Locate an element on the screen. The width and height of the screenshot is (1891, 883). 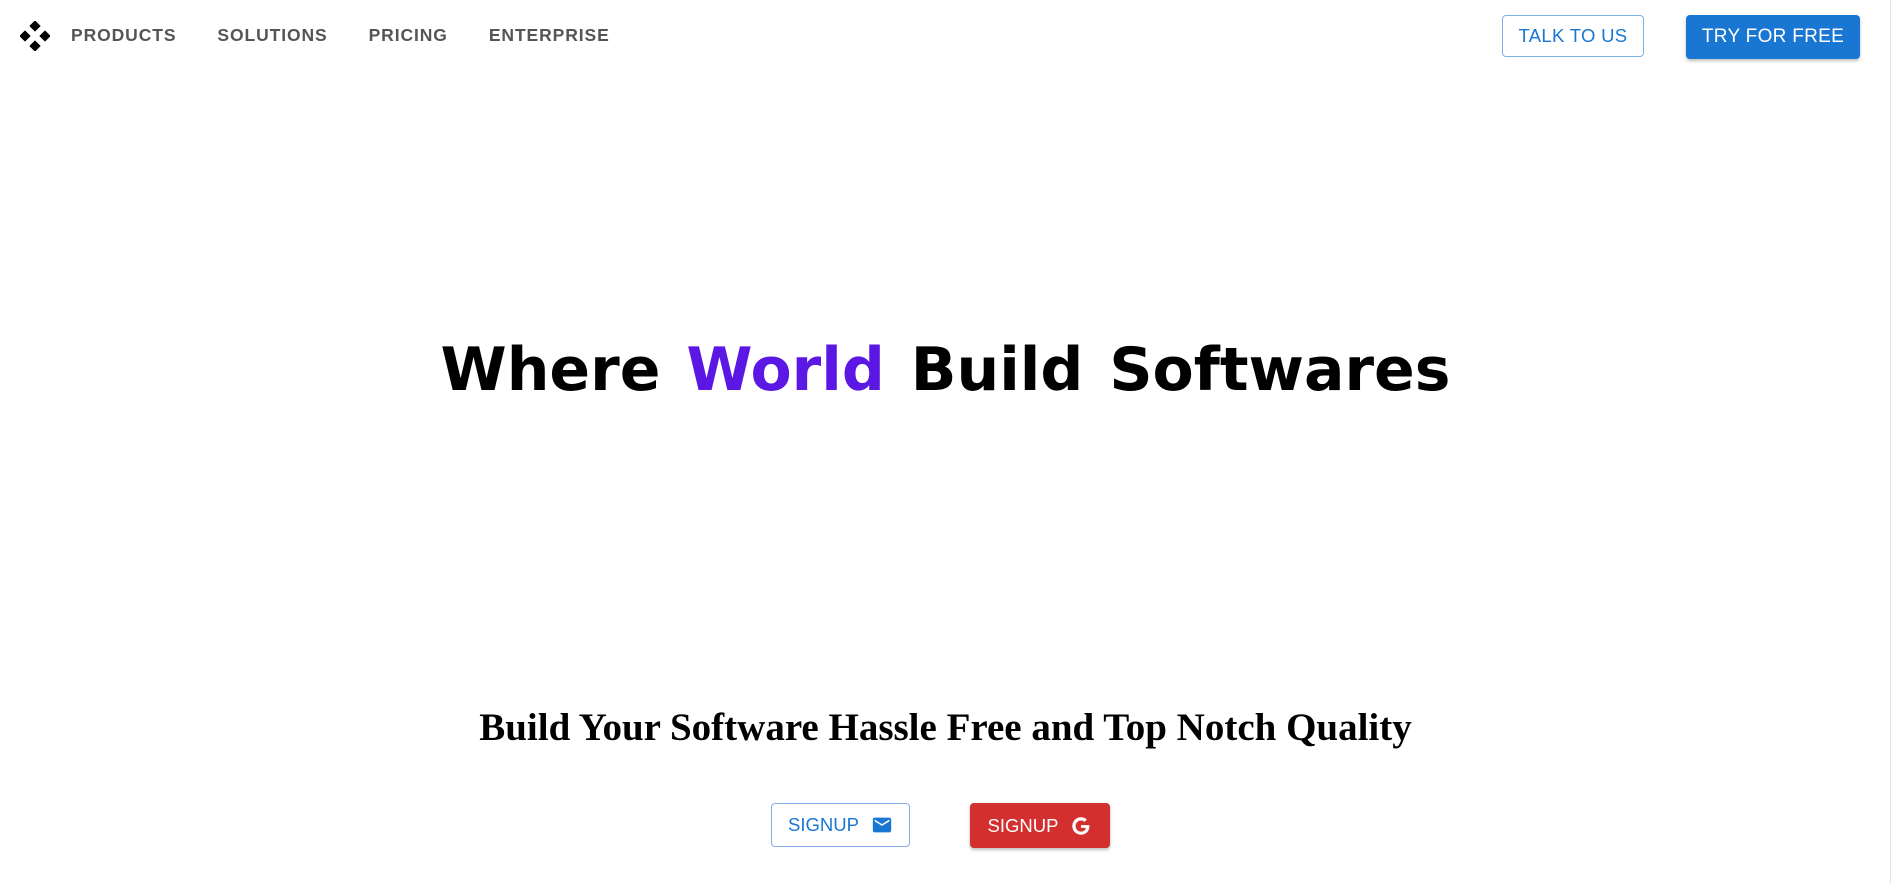
hero-word-build: Build is located at coordinates (997, 370).